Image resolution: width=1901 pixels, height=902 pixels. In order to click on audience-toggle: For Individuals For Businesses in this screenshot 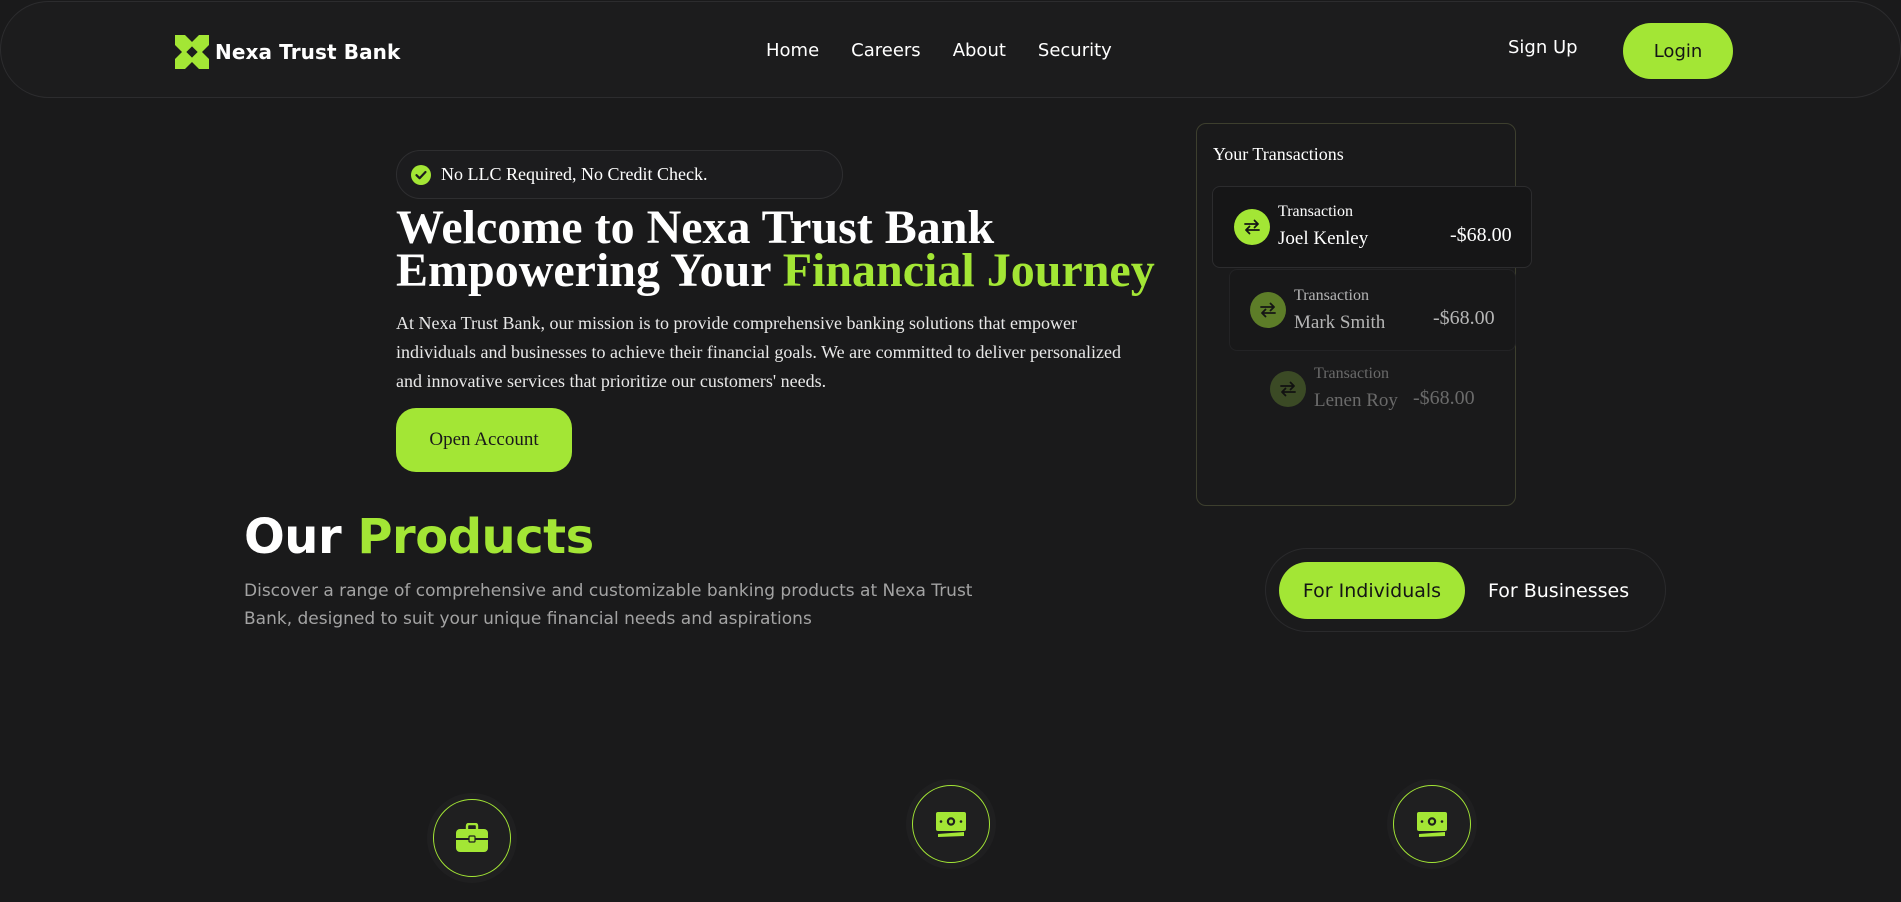, I will do `click(1465, 590)`.